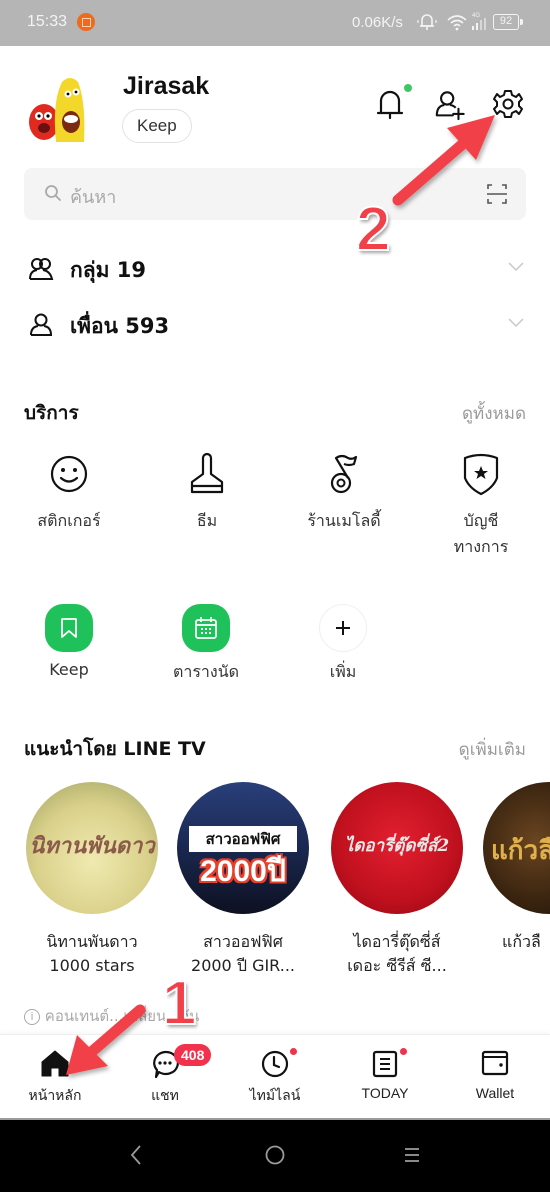 This screenshot has height=1192, width=550. I want to click on tv-thumbnail-text: นิทานพันดาว, so click(92, 846).